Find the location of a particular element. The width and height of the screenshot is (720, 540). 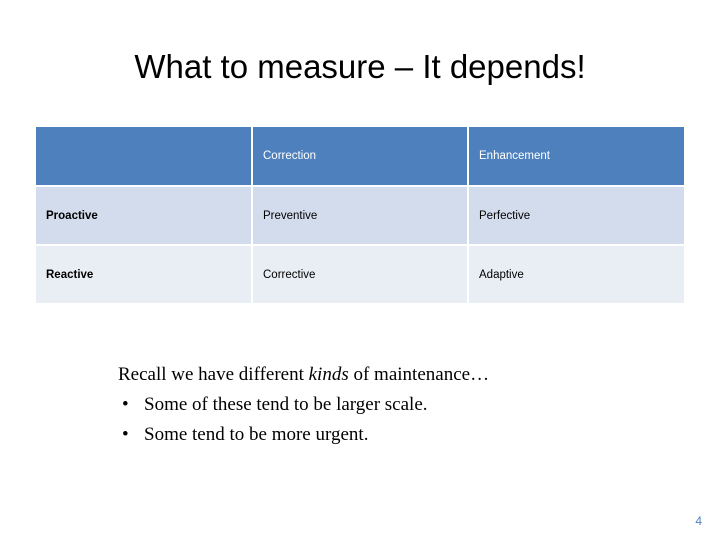

list-item: • Some tend to be more urgent. is located at coordinates (398, 435).